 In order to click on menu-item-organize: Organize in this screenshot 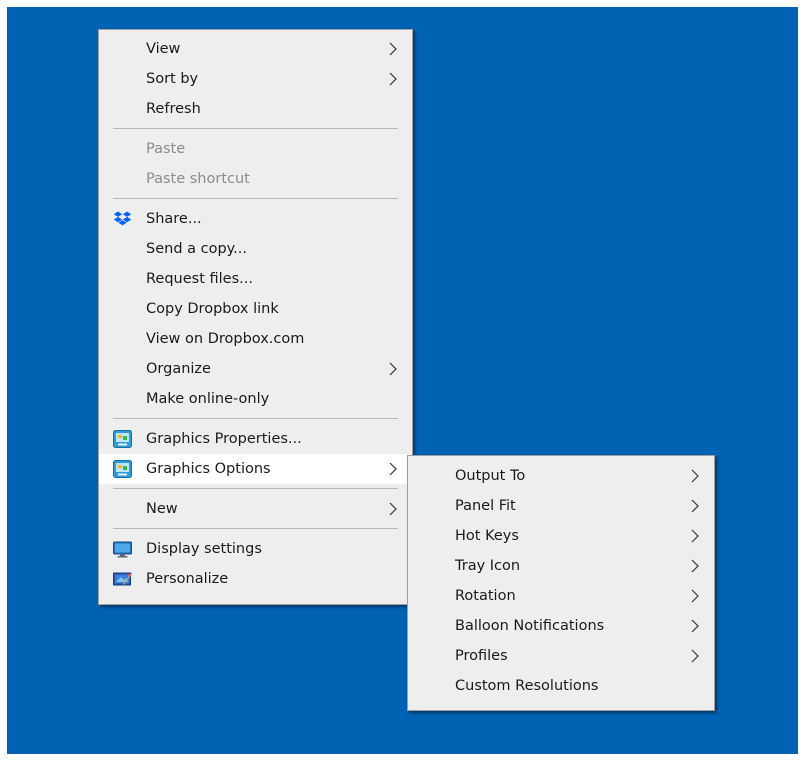, I will do `click(255, 369)`.